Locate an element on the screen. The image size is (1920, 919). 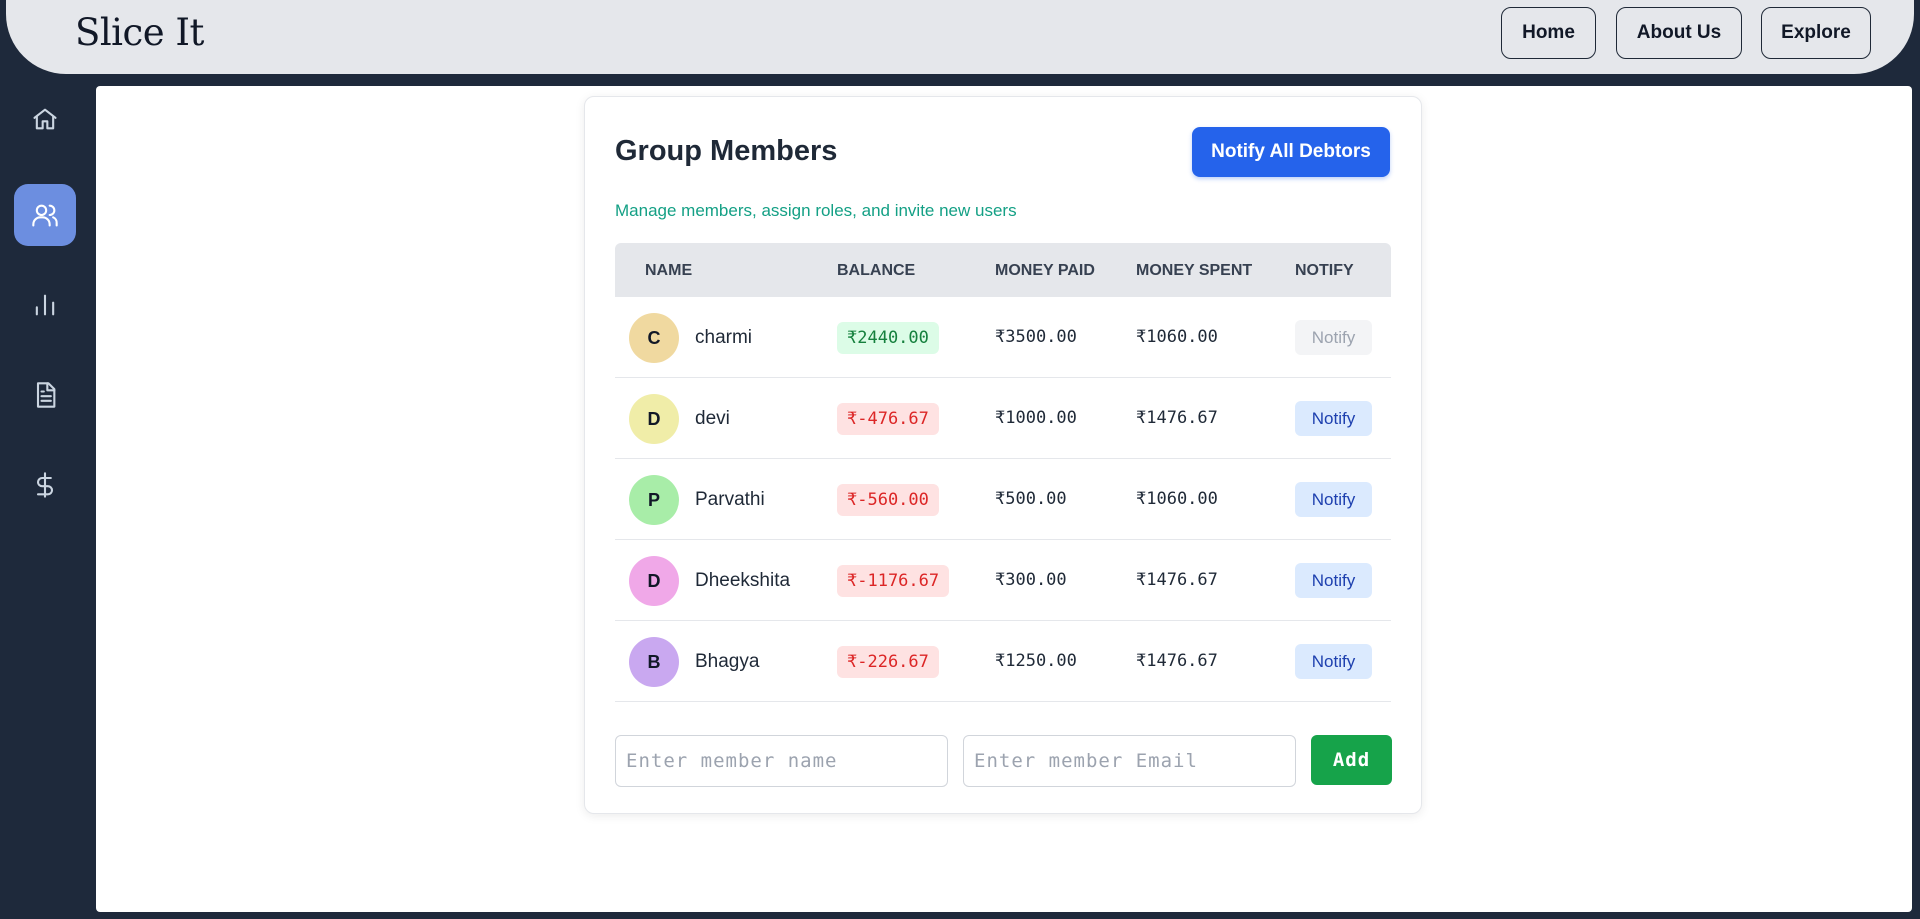
balance-badge: ₹2440.00 is located at coordinates (888, 338).